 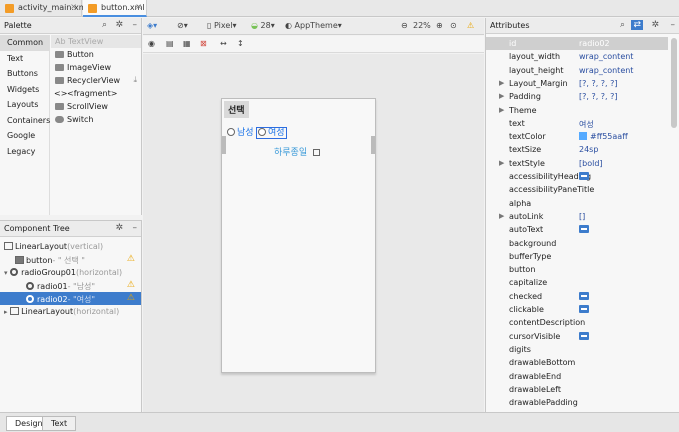 I want to click on palette-item-switch: Switch, so click(x=96, y=119).